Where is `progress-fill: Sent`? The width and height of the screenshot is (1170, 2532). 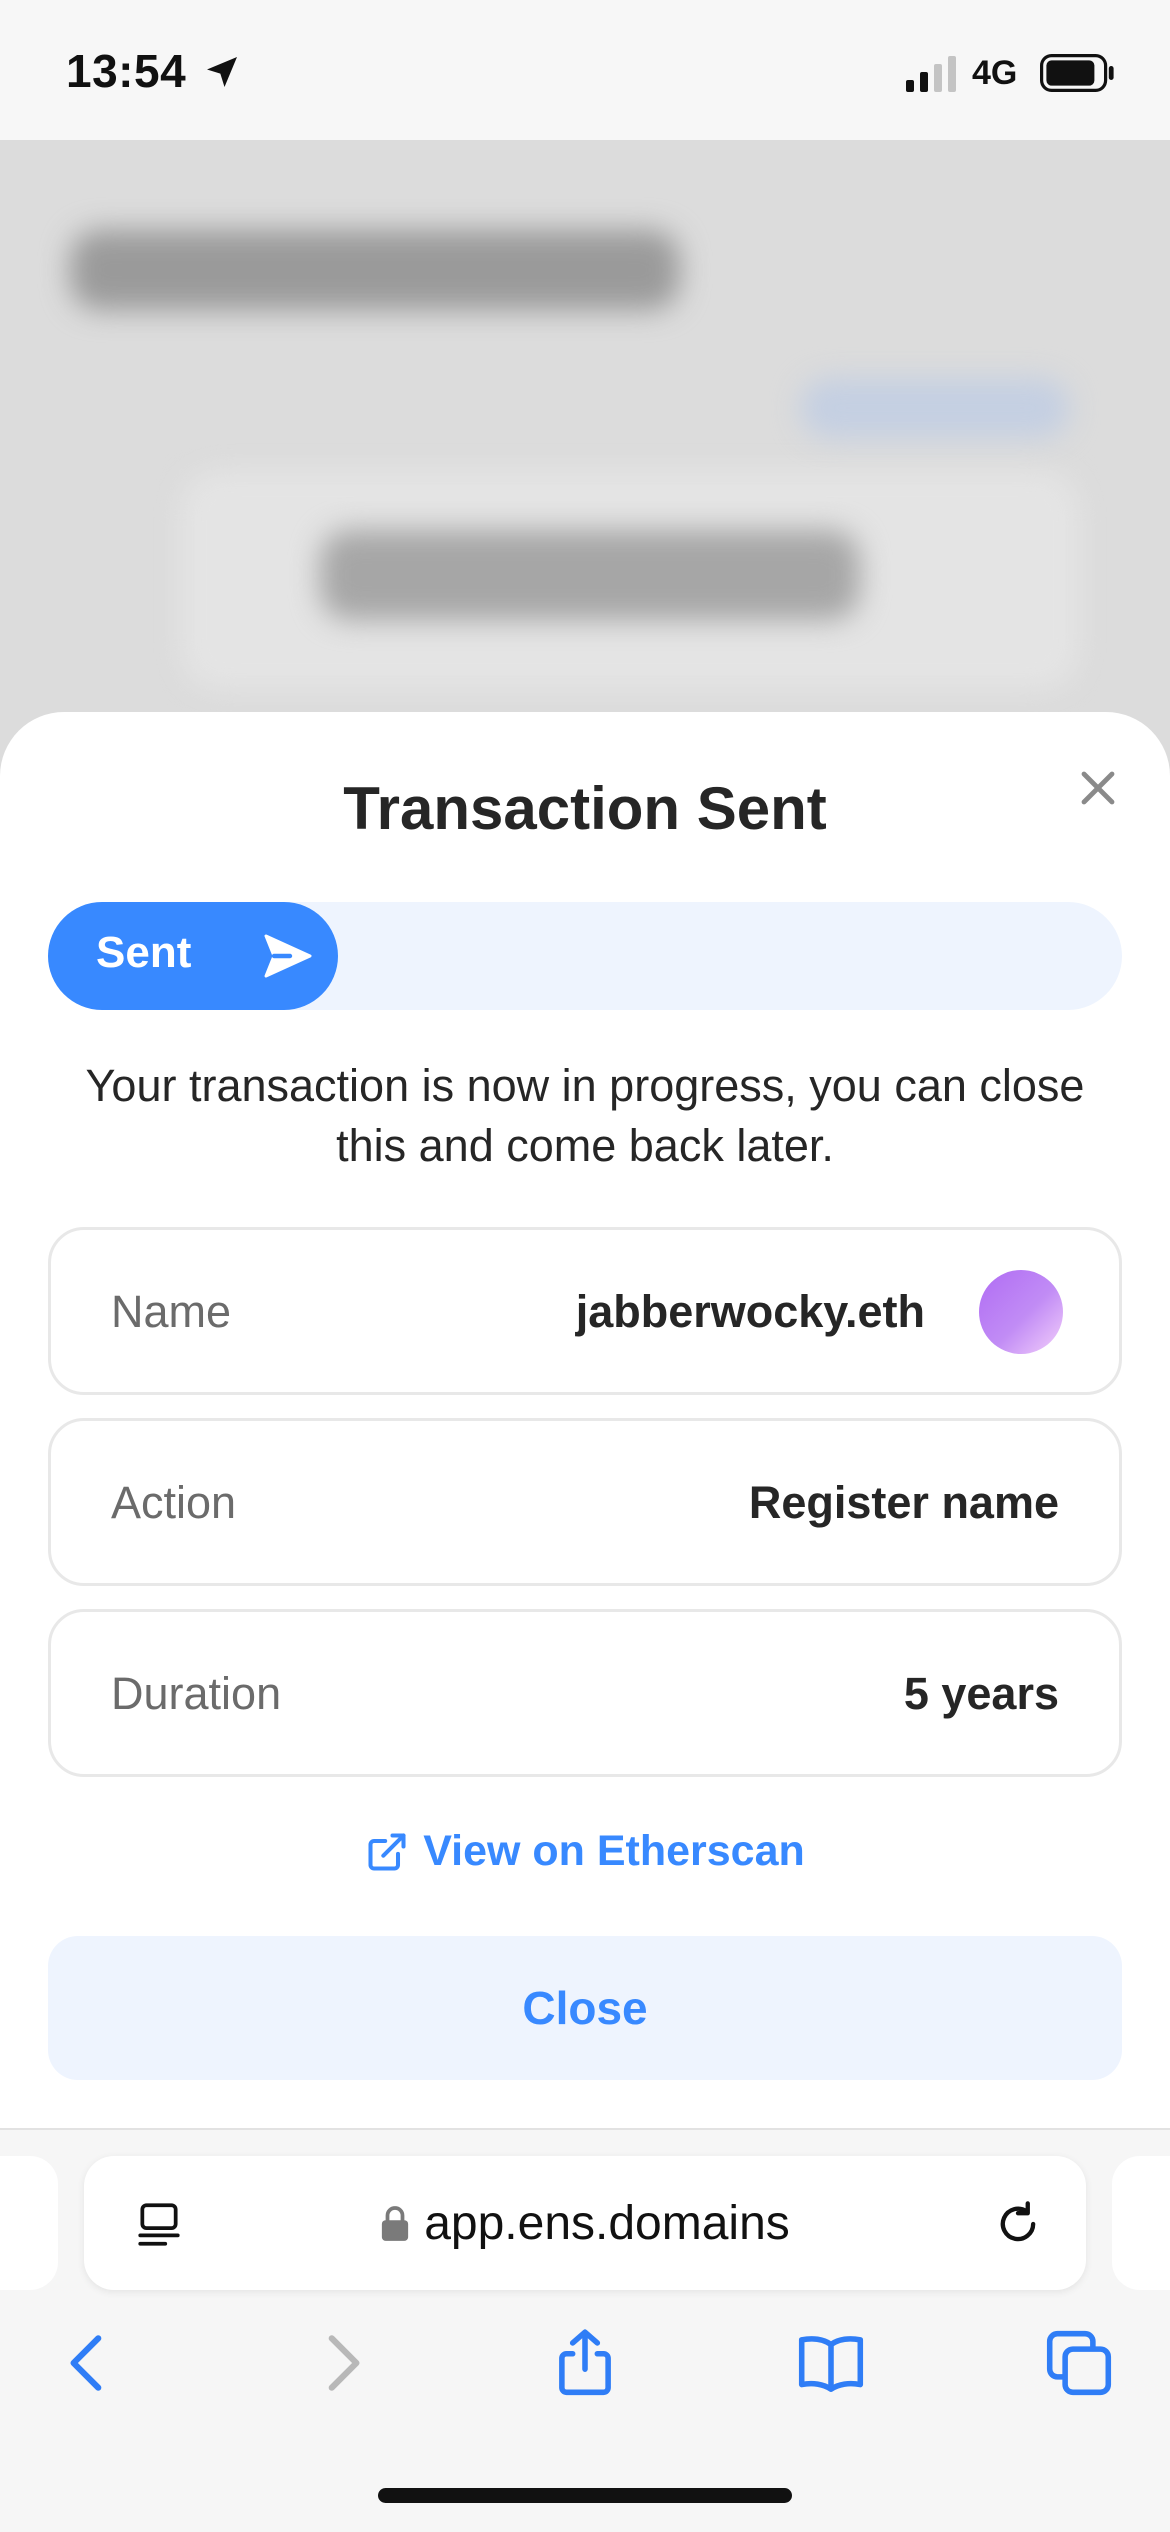
progress-fill: Sent is located at coordinates (193, 956).